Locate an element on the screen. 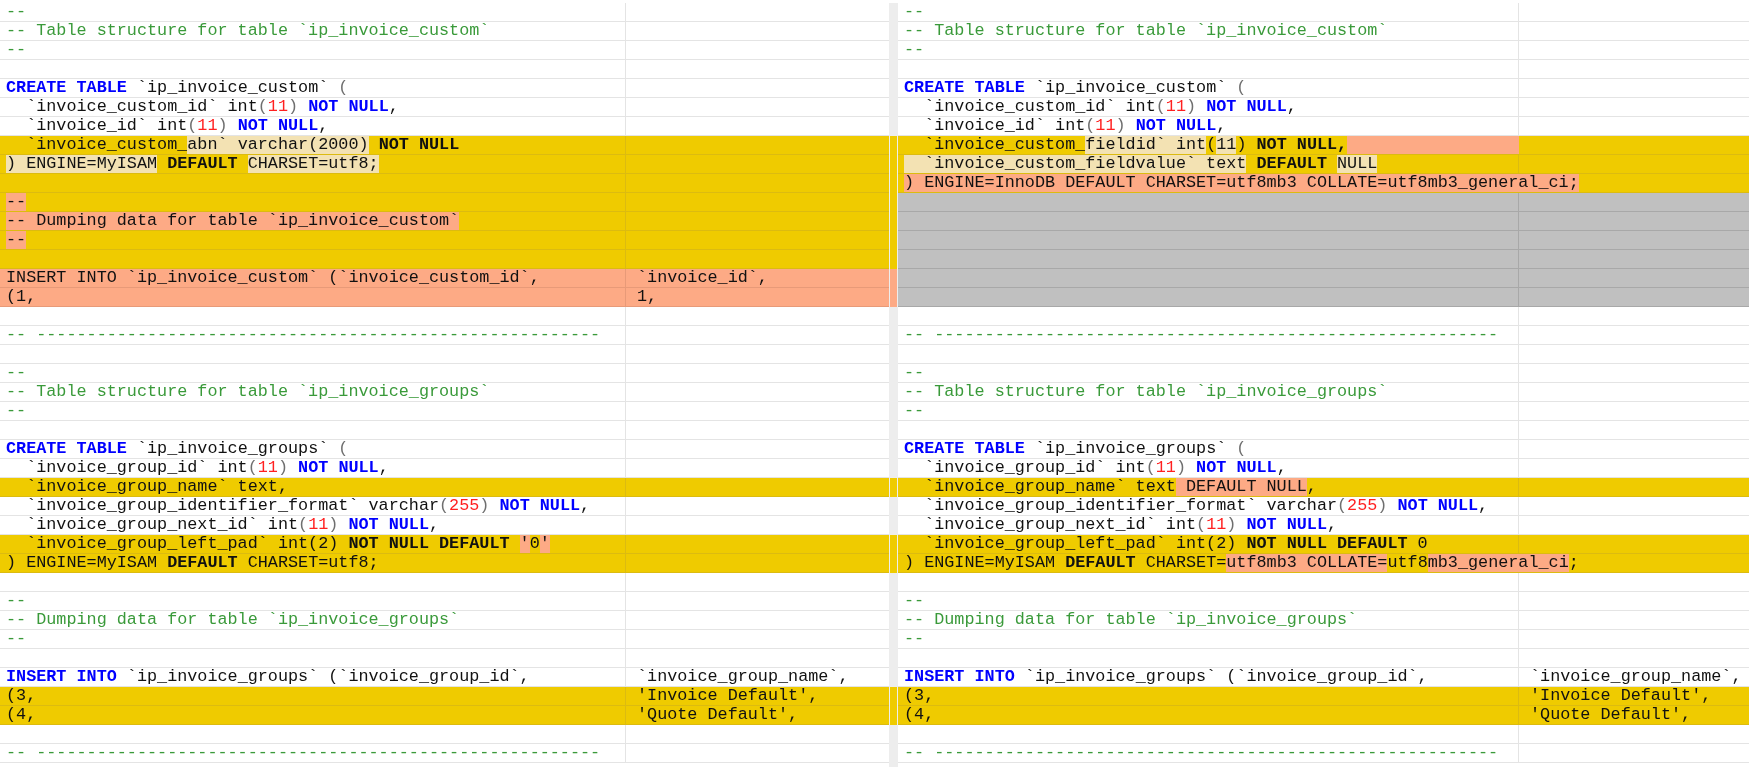 Image resolution: width=1749 pixels, height=767 pixels. code-line: INSERT INTO `ip_invoice_custom` (`invoice_custom_id`, is located at coordinates (273, 278).